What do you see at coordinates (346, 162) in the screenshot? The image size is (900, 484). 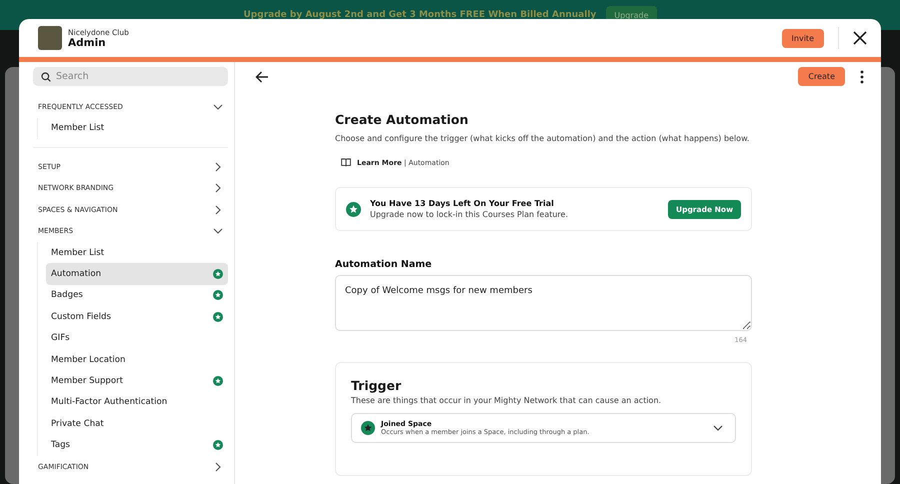 I see `book-icon` at bounding box center [346, 162].